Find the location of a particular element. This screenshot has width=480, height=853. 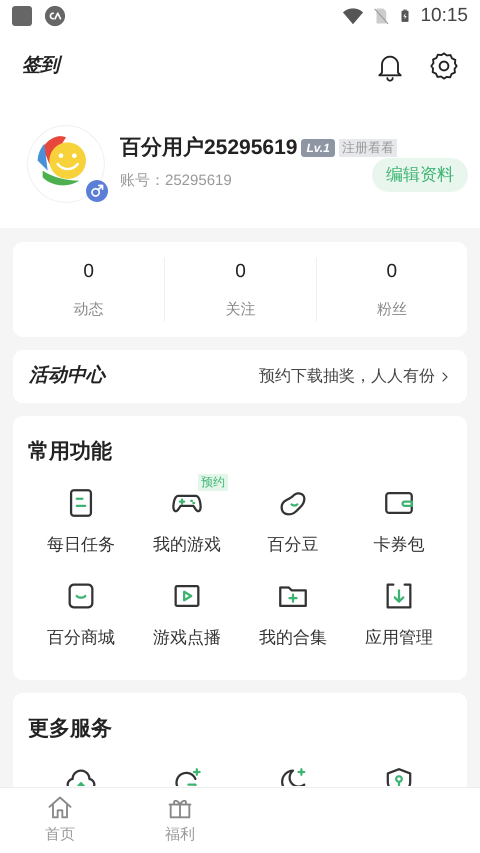

section-title: 常用功能 is located at coordinates (70, 452).